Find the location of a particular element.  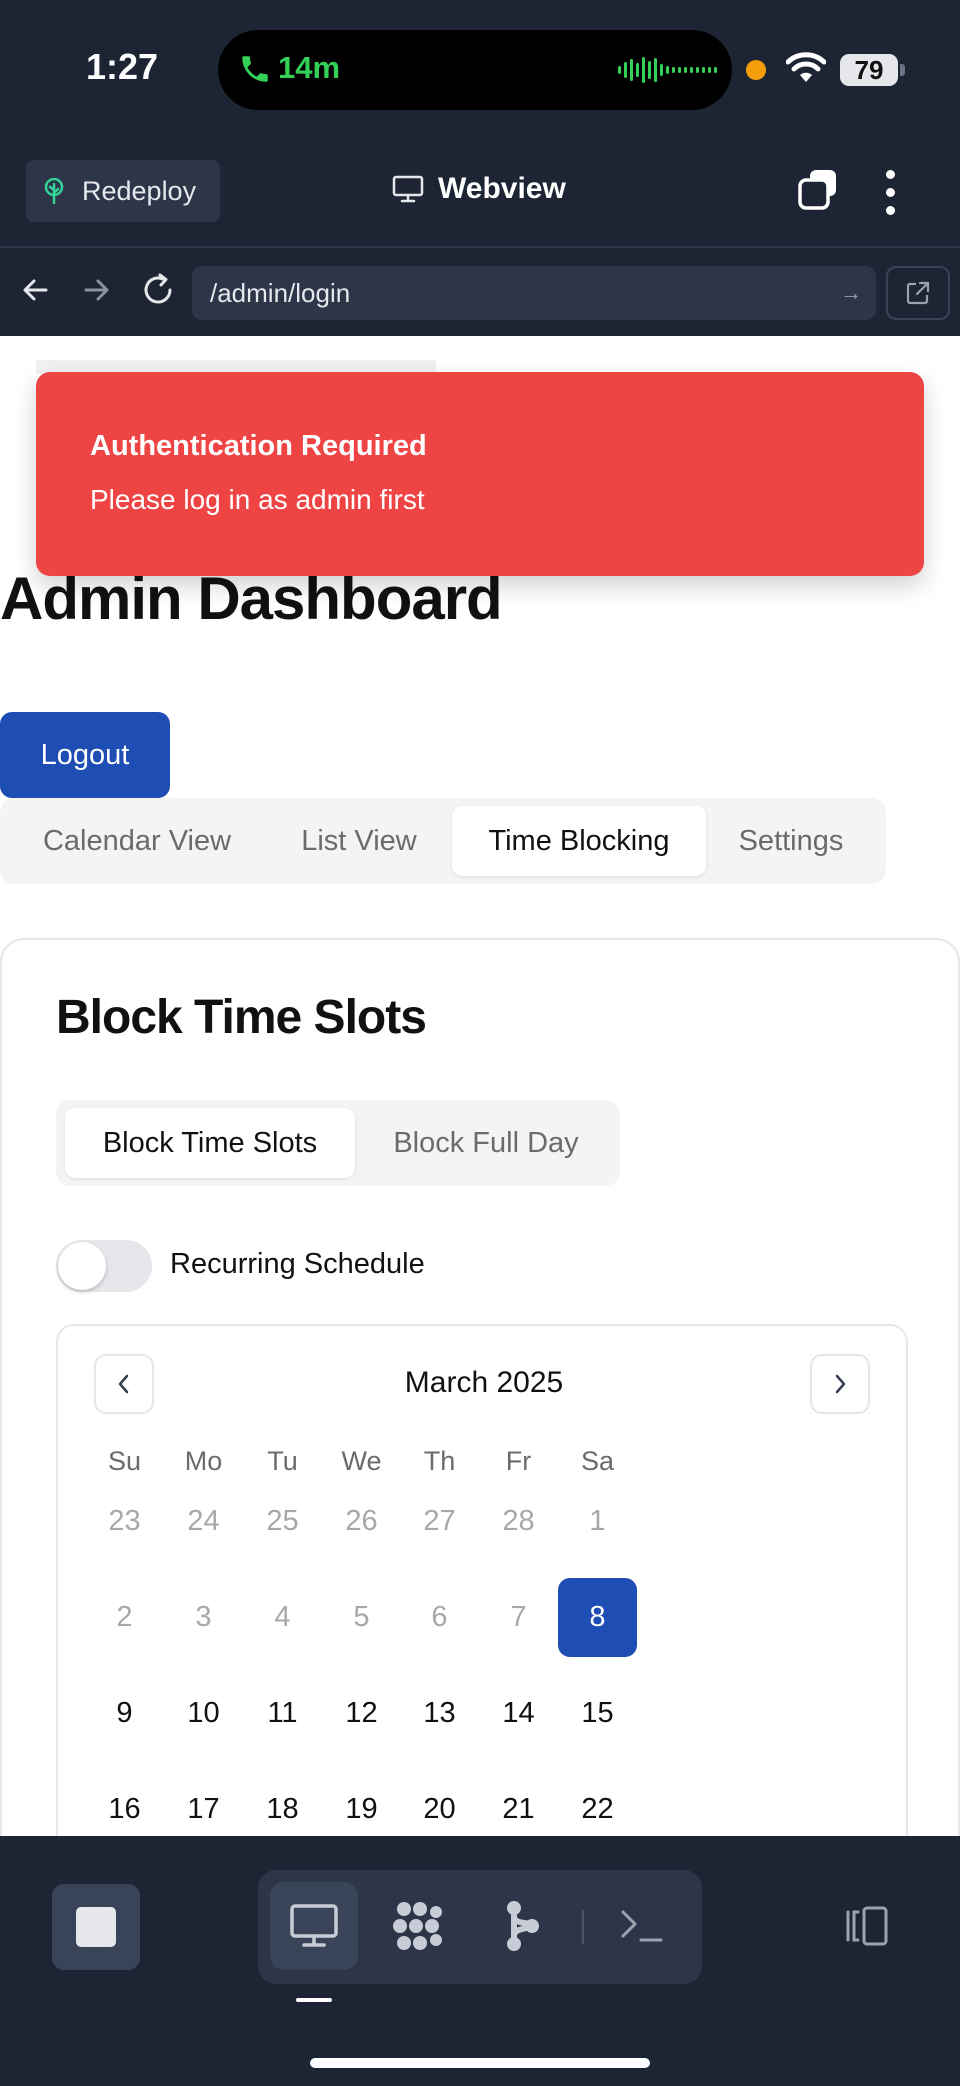

calendar-day: 22 is located at coordinates (597, 1803).